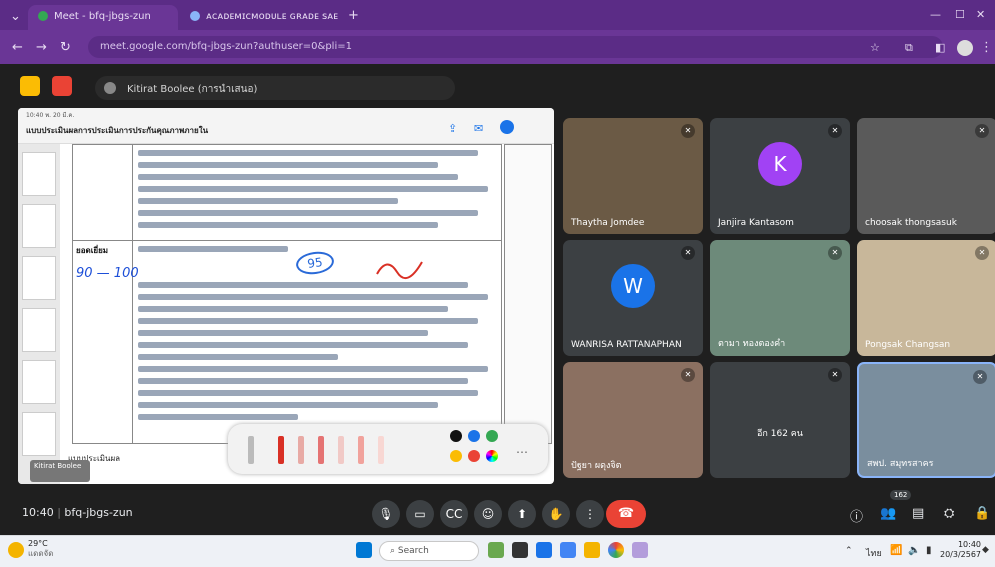  I want to click on color-blue, so click(474, 436).